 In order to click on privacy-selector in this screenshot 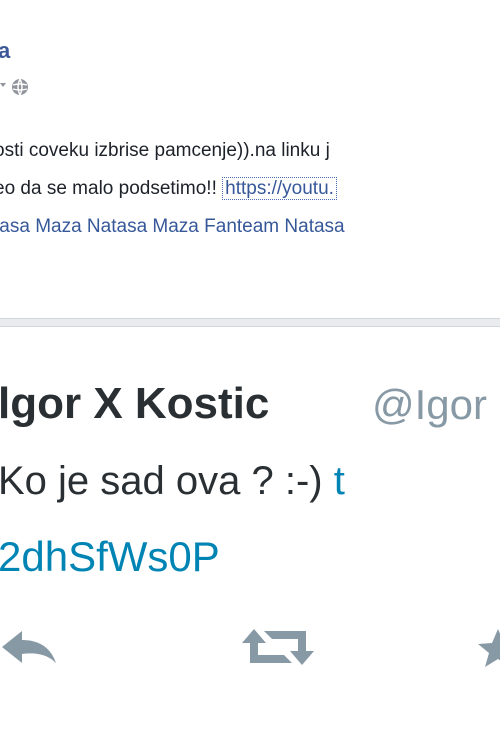, I will do `click(15, 87)`.